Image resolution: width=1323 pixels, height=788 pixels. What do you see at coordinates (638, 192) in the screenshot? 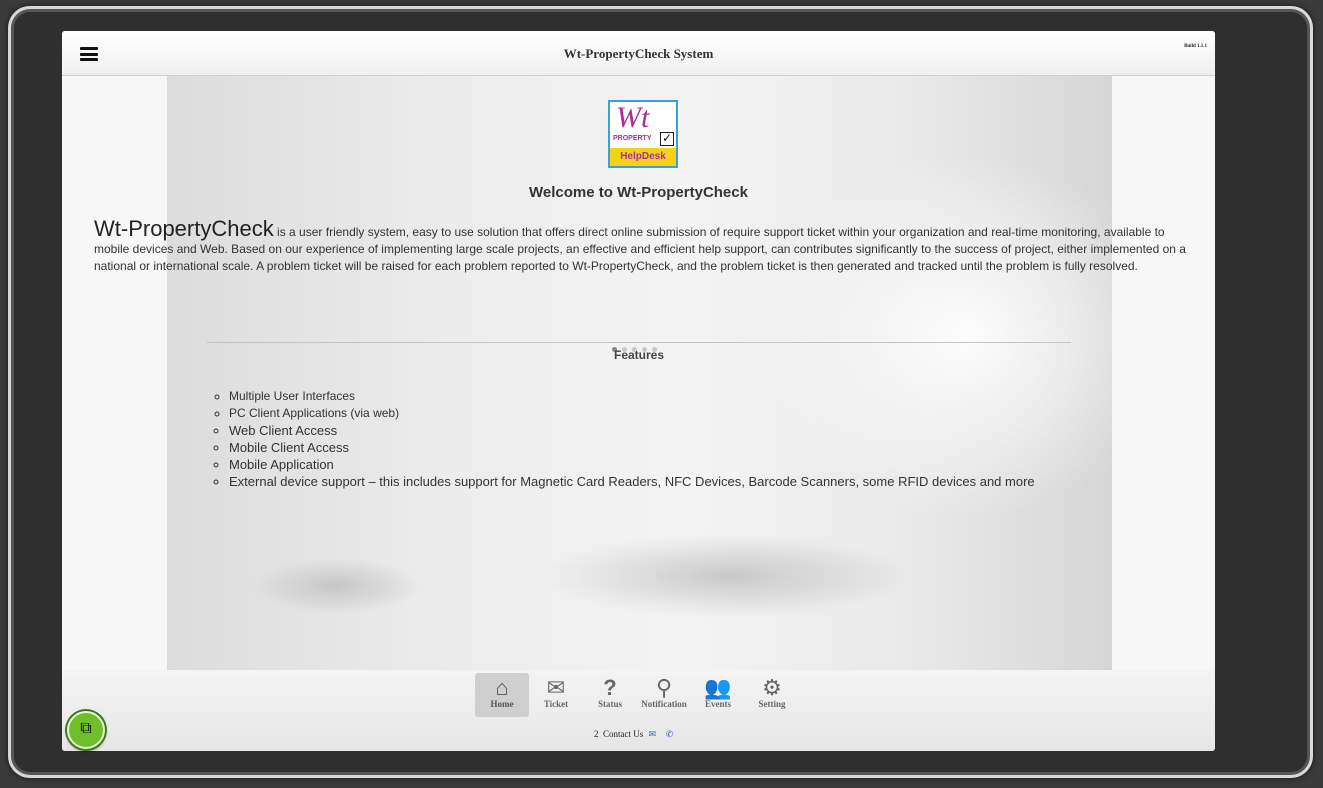
I see `welcome-heading: Welcome to Wt-PropertyCheck` at bounding box center [638, 192].